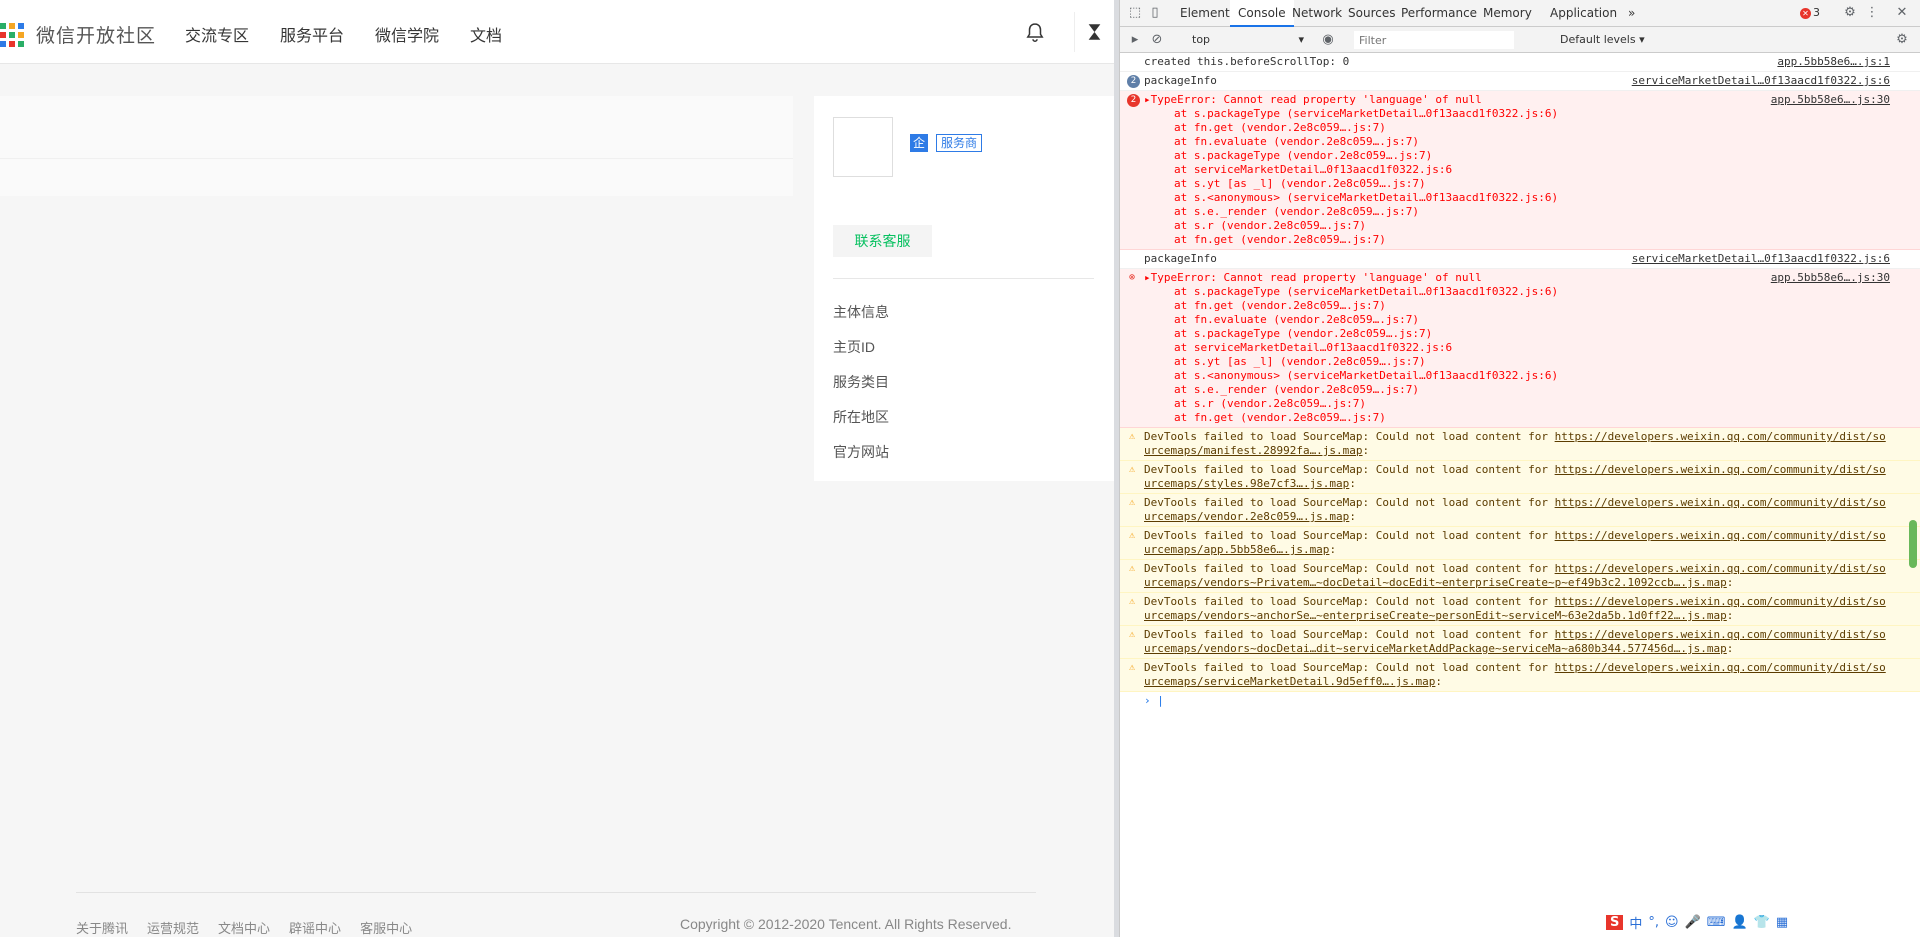 The width and height of the screenshot is (1920, 937). What do you see at coordinates (1782, 922) in the screenshot?
I see `grid-icon: ▦` at bounding box center [1782, 922].